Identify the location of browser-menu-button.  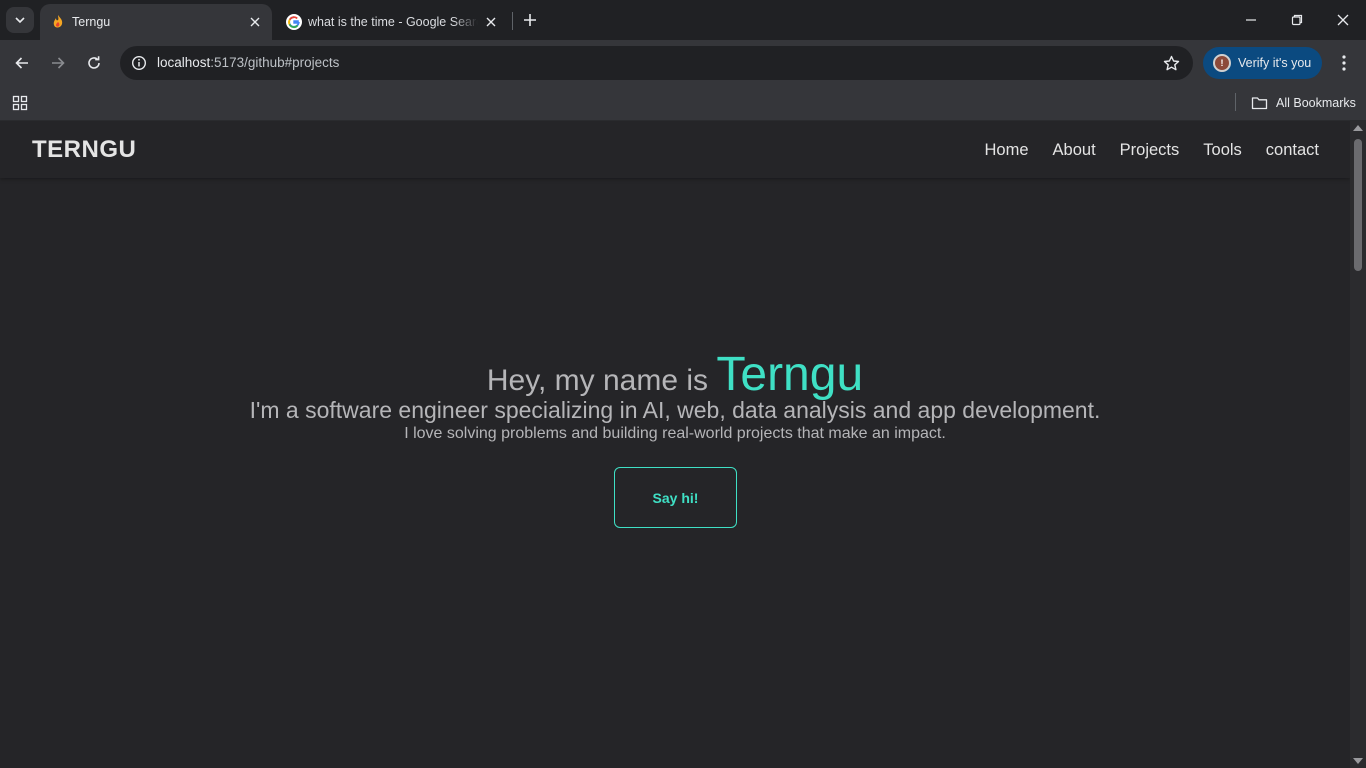
(1344, 63).